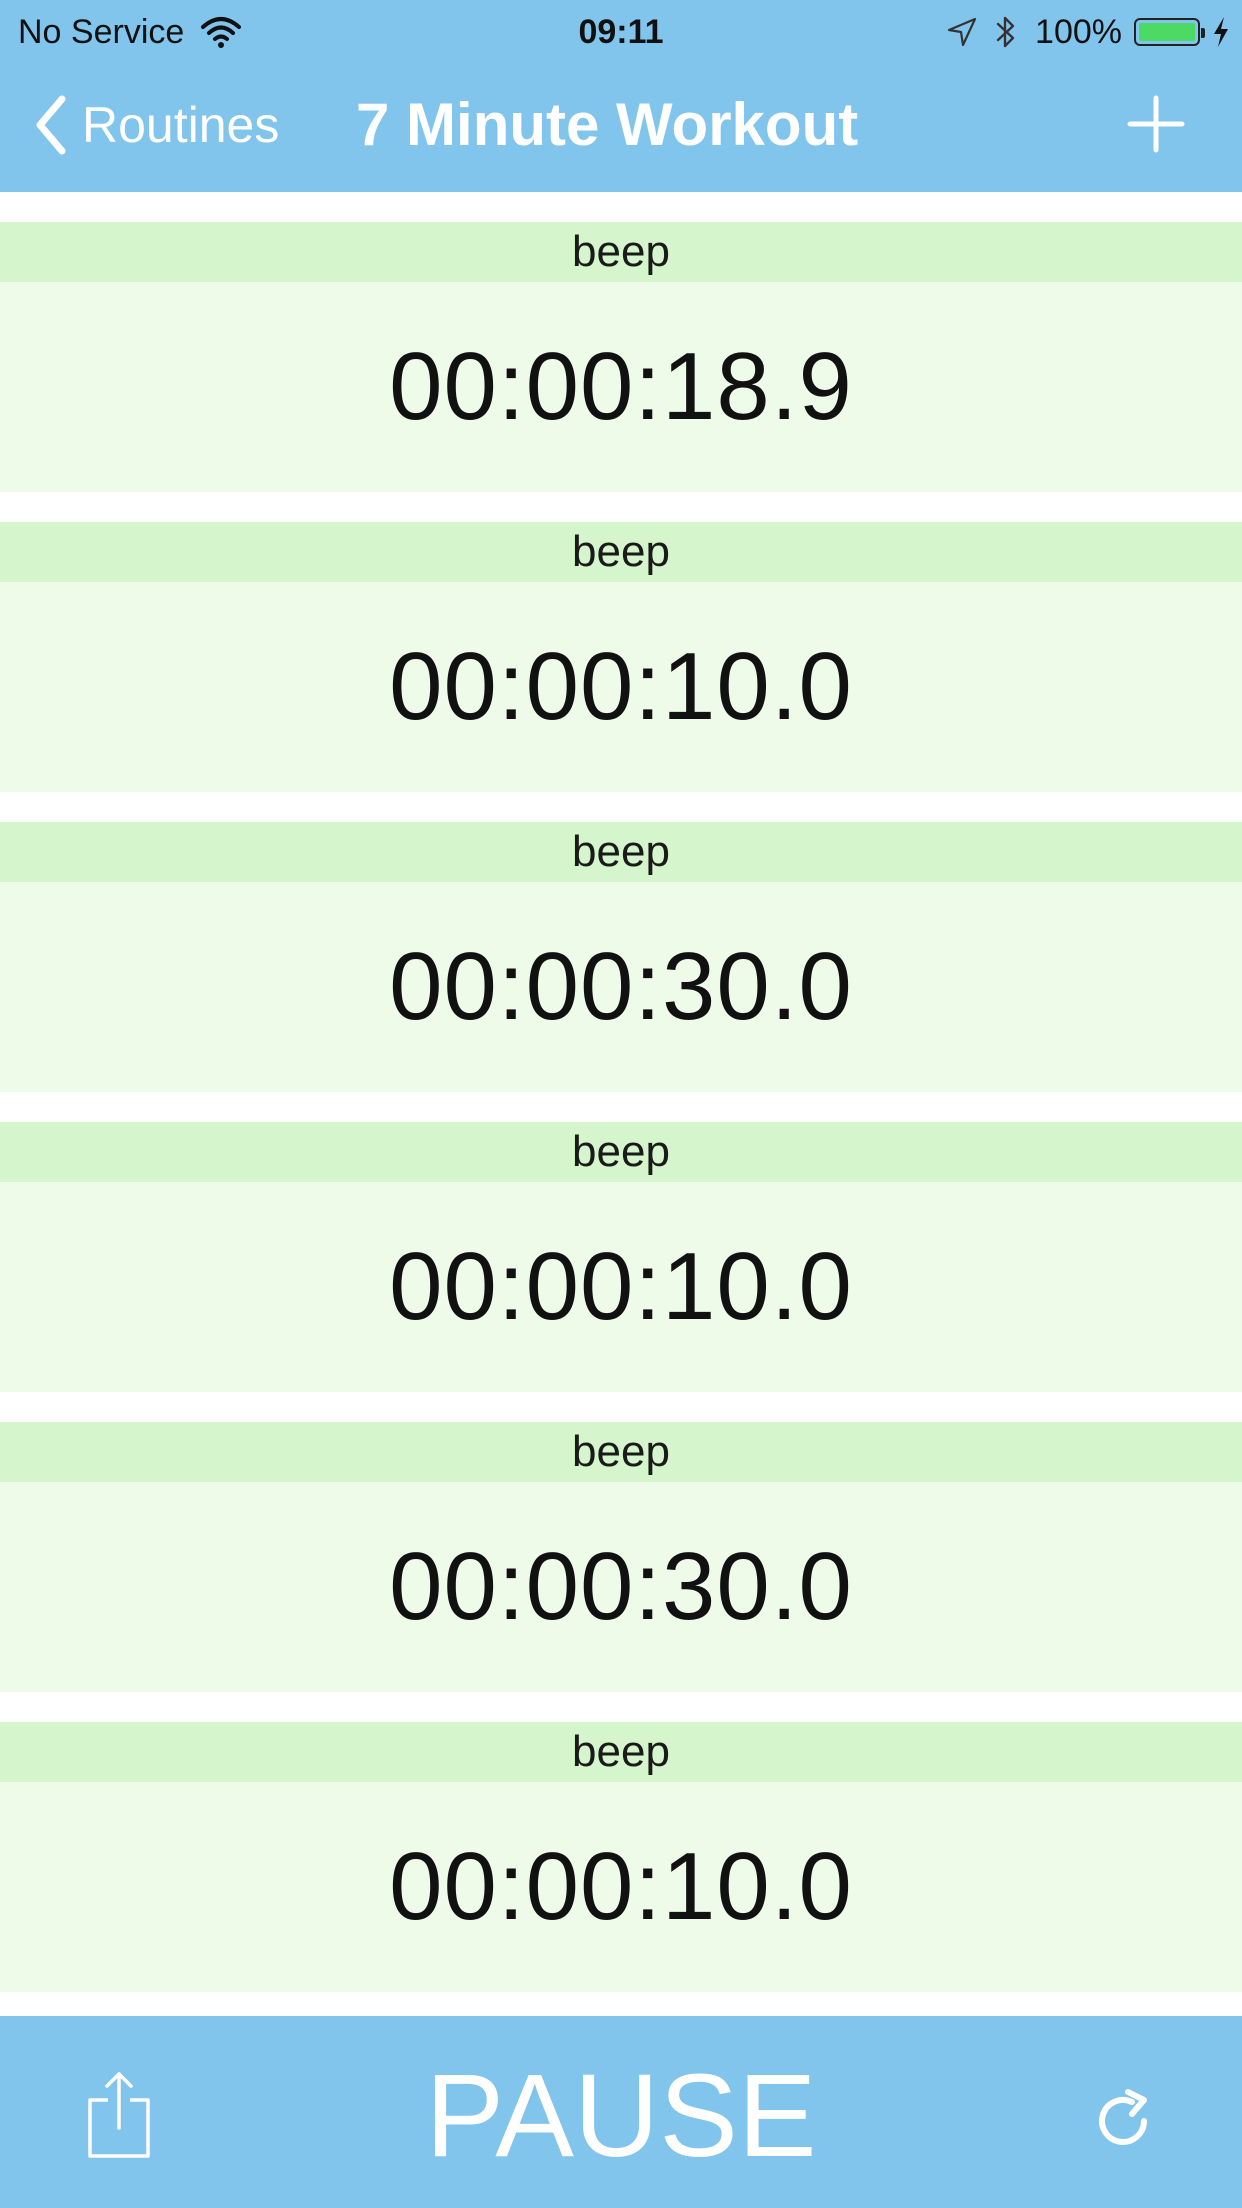 Image resolution: width=1242 pixels, height=2208 pixels. Describe the element at coordinates (51, 125) in the screenshot. I see `chevron-left-icon` at that location.